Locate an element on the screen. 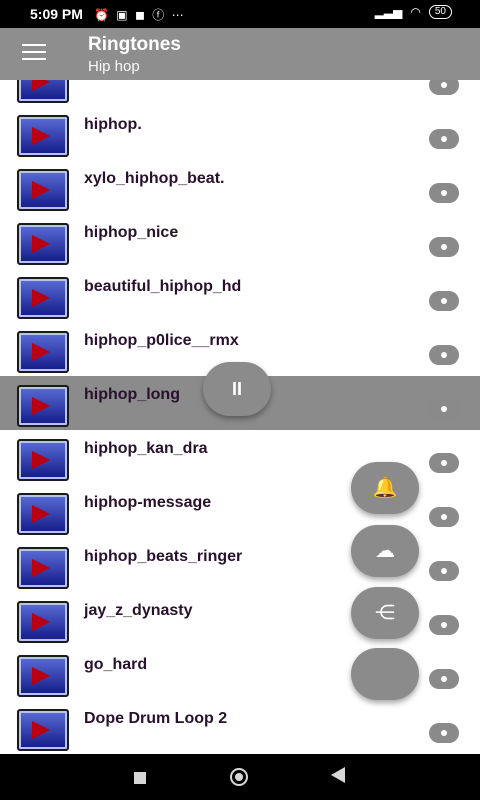 This screenshot has height=800, width=480. ringtone-row: xylo_hiphop_beat. is located at coordinates (240, 187).